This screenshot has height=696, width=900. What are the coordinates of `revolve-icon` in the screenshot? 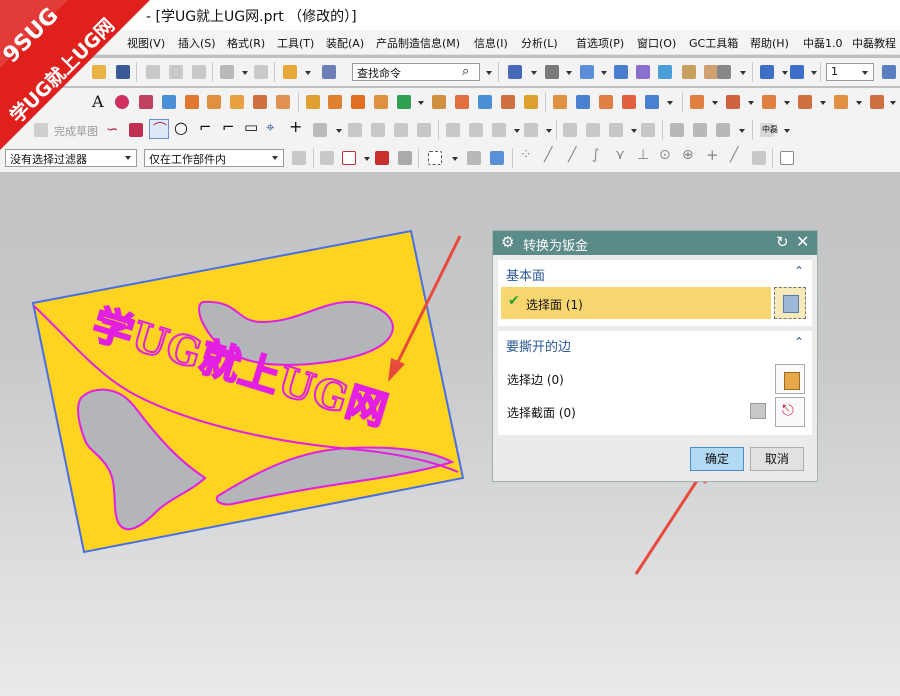 It's located at (192, 102).